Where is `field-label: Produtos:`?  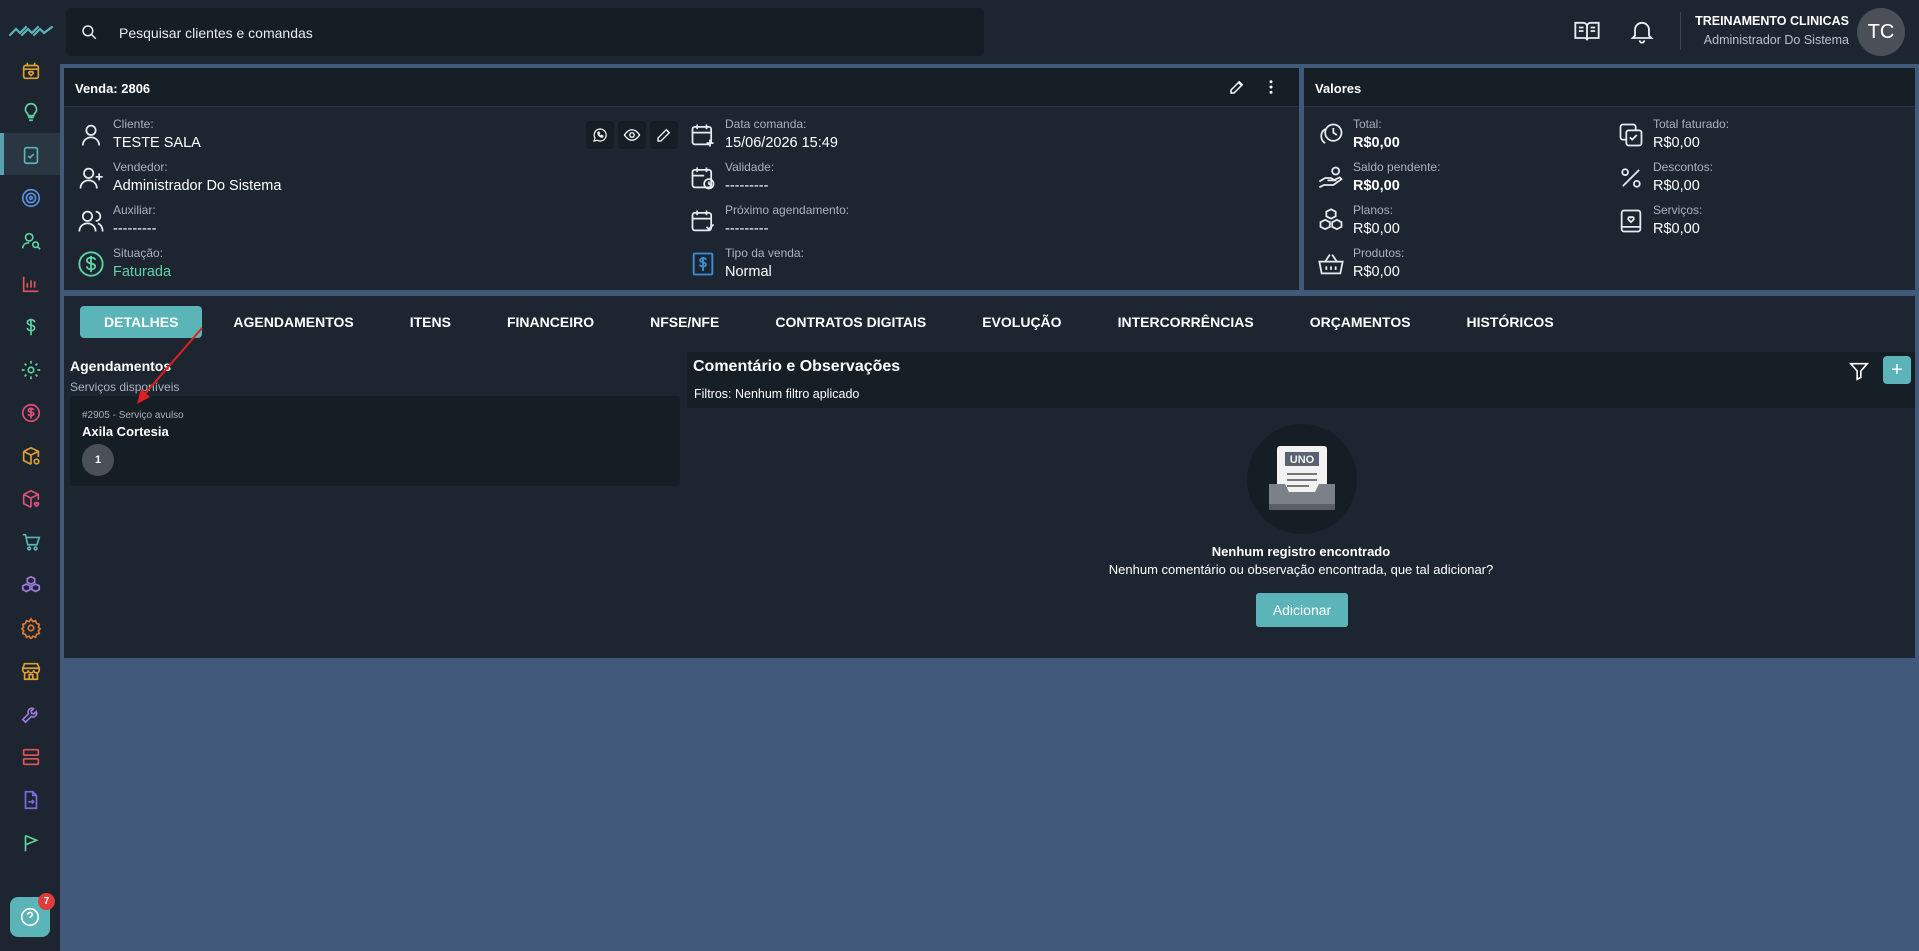
field-label: Produtos: is located at coordinates (1379, 253).